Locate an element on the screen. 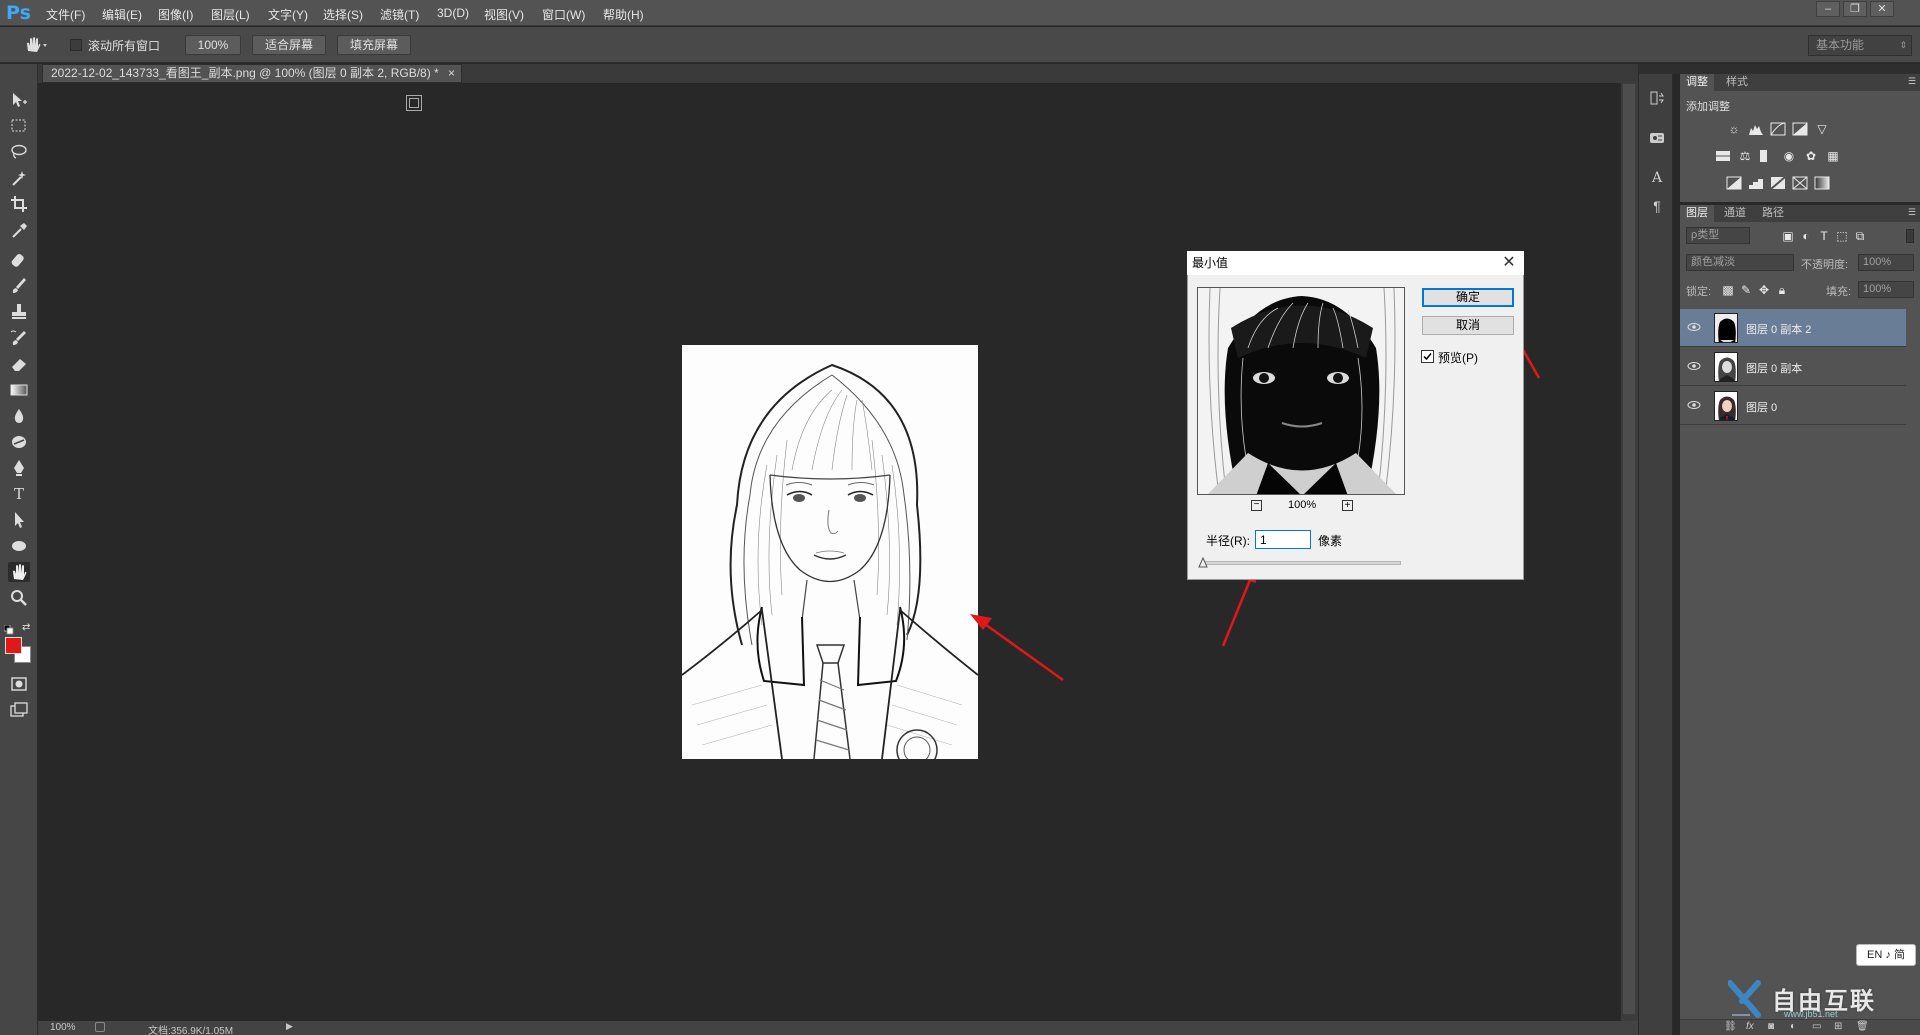 The height and width of the screenshot is (1035, 1920). status-menu-arrow-icon: ▶ is located at coordinates (289, 1026).